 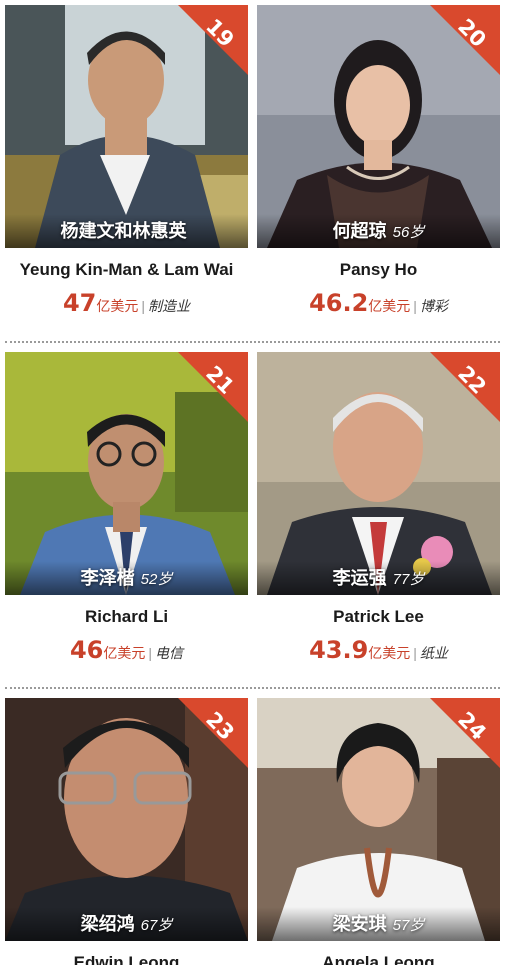 What do you see at coordinates (213, 40) in the screenshot?
I see `rank-badge: 19` at bounding box center [213, 40].